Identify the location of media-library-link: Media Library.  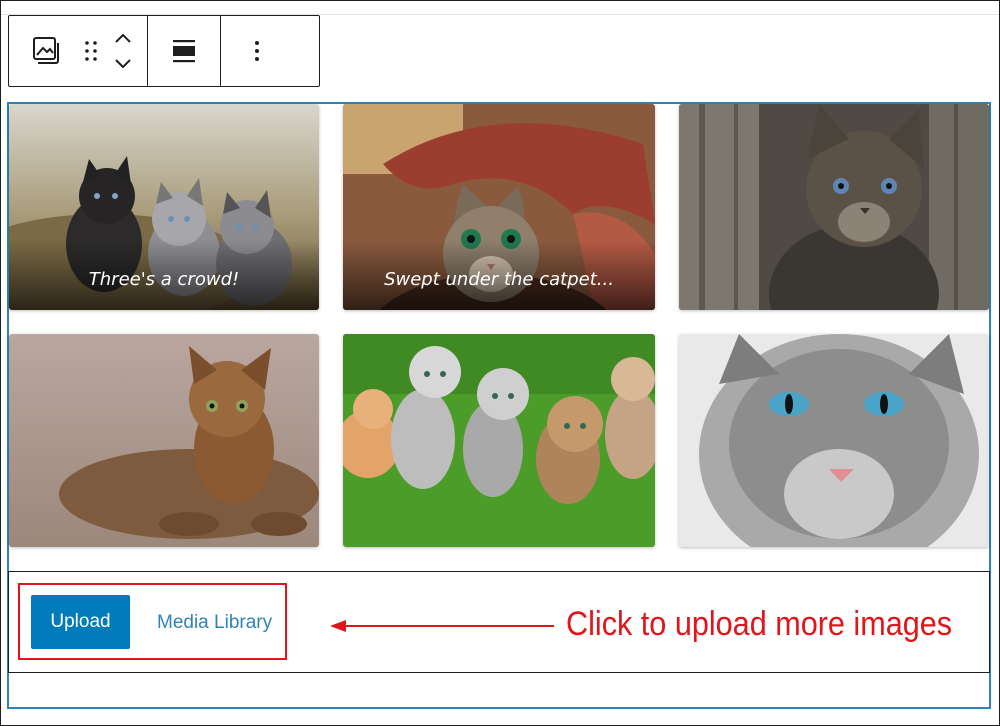
(214, 623).